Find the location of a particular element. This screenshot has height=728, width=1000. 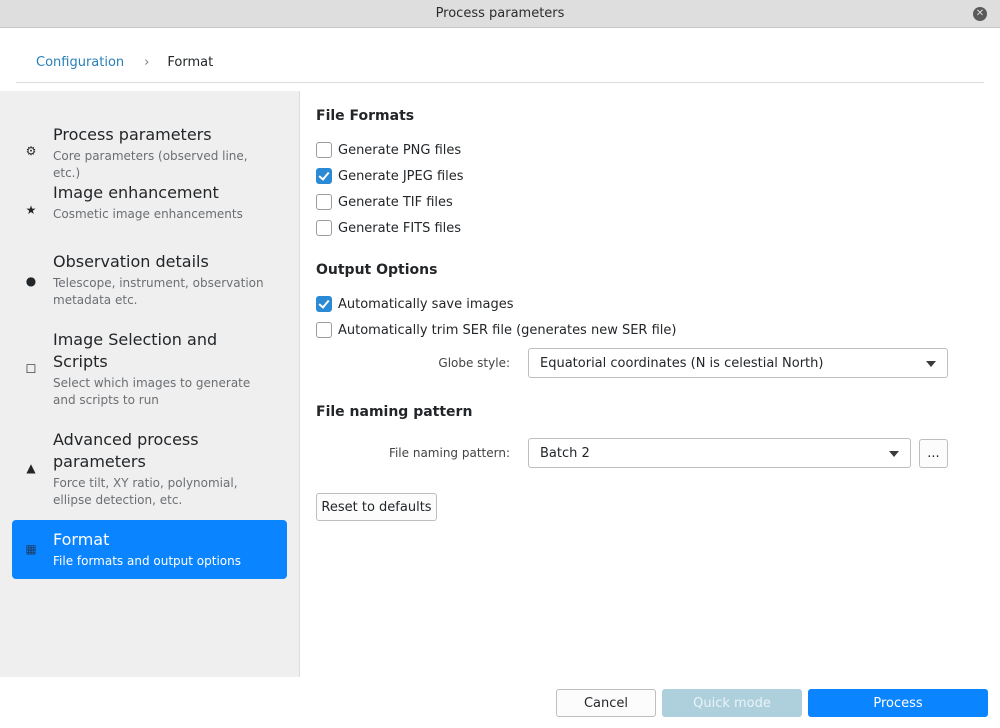

triangle-icon: ▲ is located at coordinates (31, 468).